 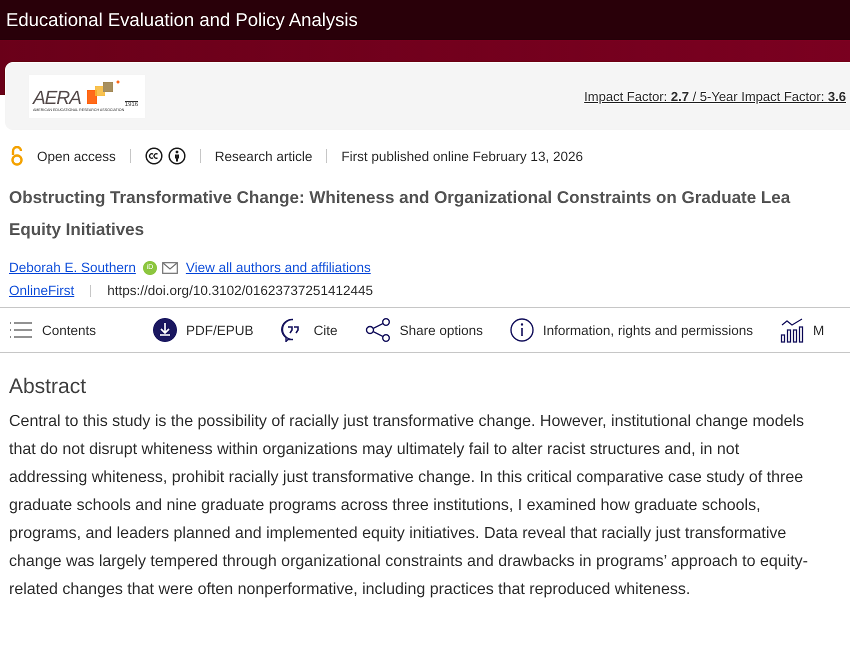 What do you see at coordinates (715, 96) in the screenshot?
I see `impact-factor-link: Impact Factor: 2.7 / 5-Year Impact Factor: 3.6` at bounding box center [715, 96].